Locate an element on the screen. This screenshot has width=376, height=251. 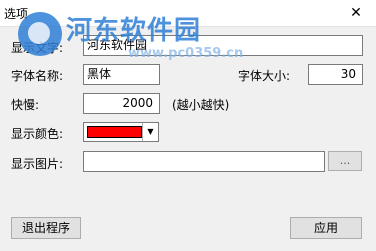
close-icon: ✕ is located at coordinates (356, 13).